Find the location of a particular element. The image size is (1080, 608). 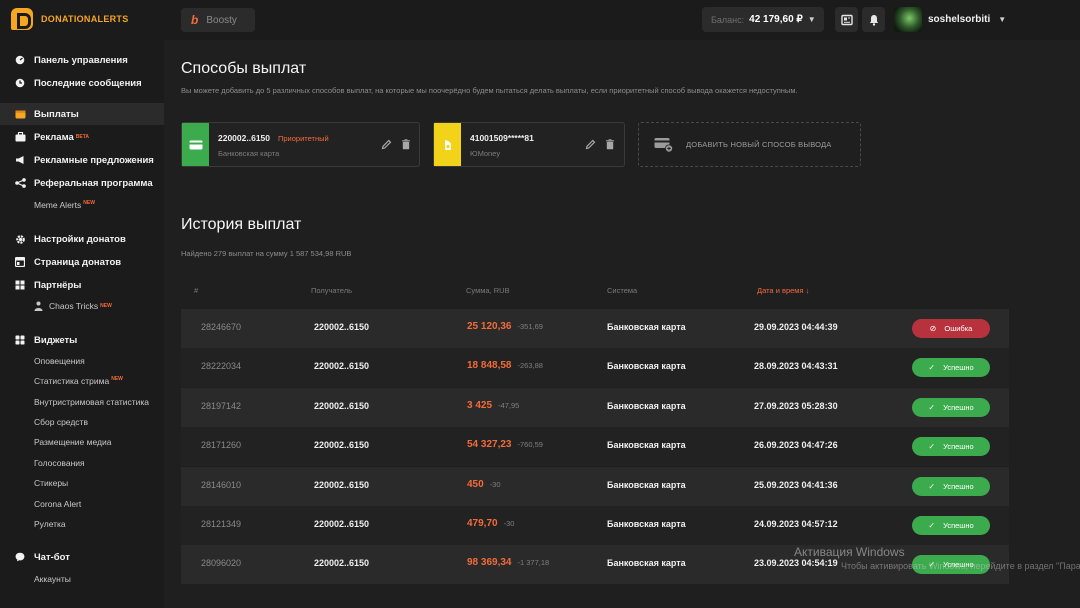

user-menu: soshelsorbiti ▼ is located at coordinates (950, 19).